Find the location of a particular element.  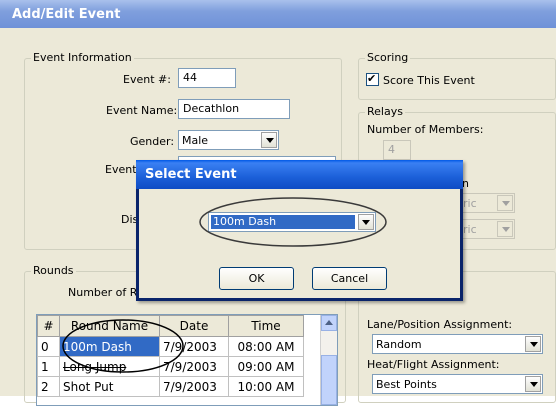

scoring-label: Scoring is located at coordinates (388, 57).